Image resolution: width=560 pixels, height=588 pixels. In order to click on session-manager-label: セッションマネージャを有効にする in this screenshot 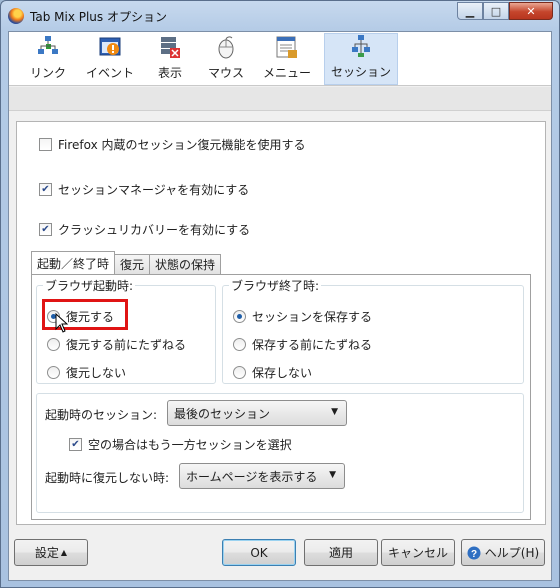, I will do `click(154, 190)`.